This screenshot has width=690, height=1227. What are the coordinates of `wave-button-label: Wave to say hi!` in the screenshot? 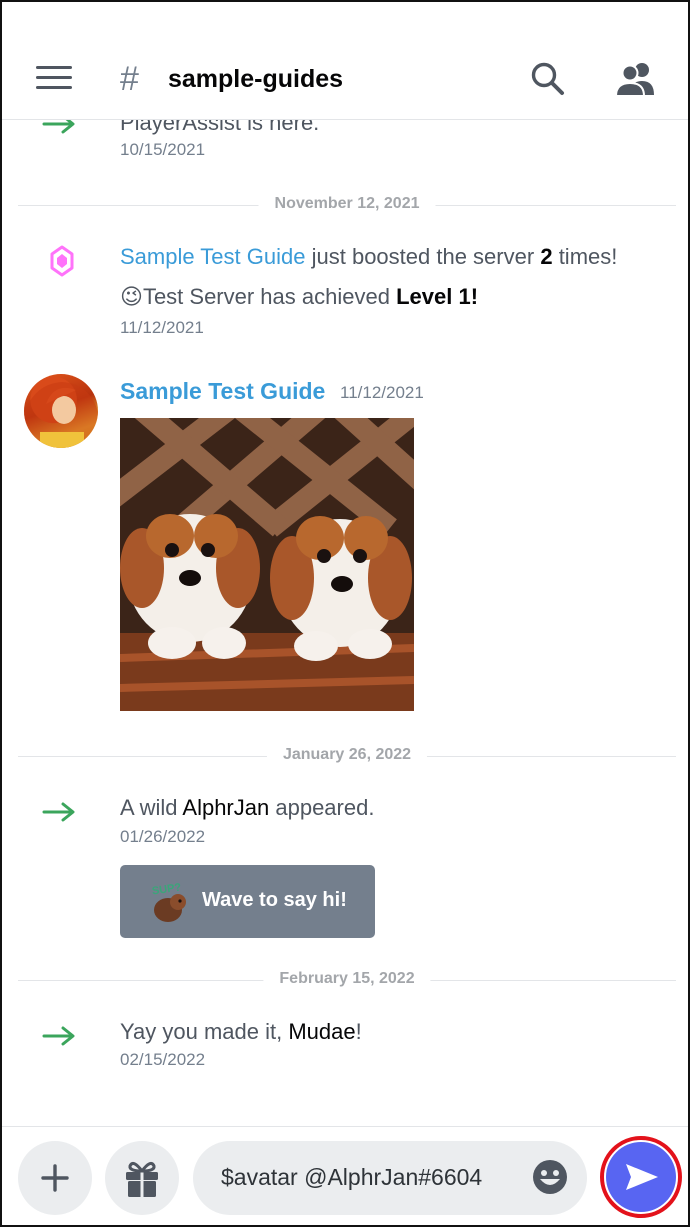 It's located at (274, 900).